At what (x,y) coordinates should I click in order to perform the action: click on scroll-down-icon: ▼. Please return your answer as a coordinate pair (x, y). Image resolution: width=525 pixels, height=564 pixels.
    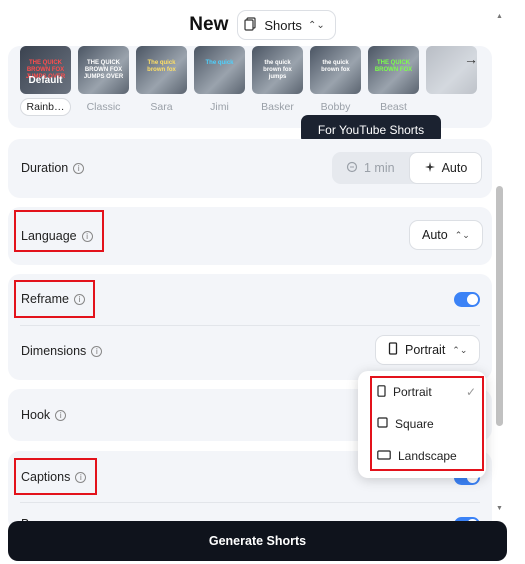
    Looking at the image, I should click on (499, 508).